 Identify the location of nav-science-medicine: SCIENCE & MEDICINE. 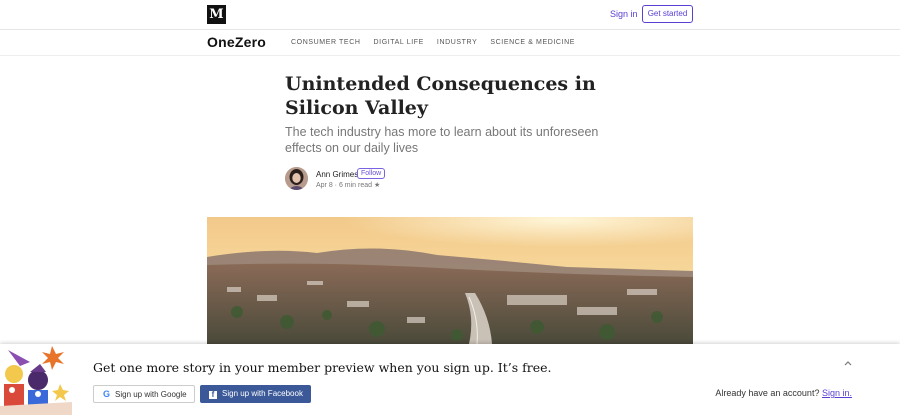
(532, 42).